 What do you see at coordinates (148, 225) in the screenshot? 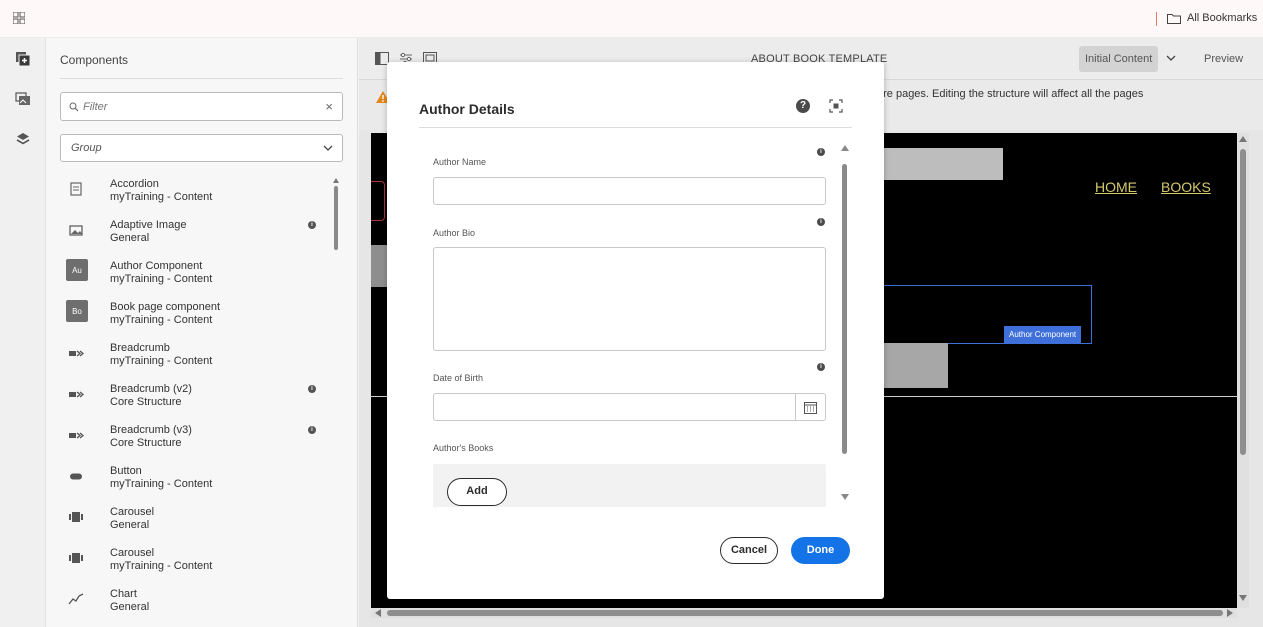
I see `component-name: Adaptive Image` at bounding box center [148, 225].